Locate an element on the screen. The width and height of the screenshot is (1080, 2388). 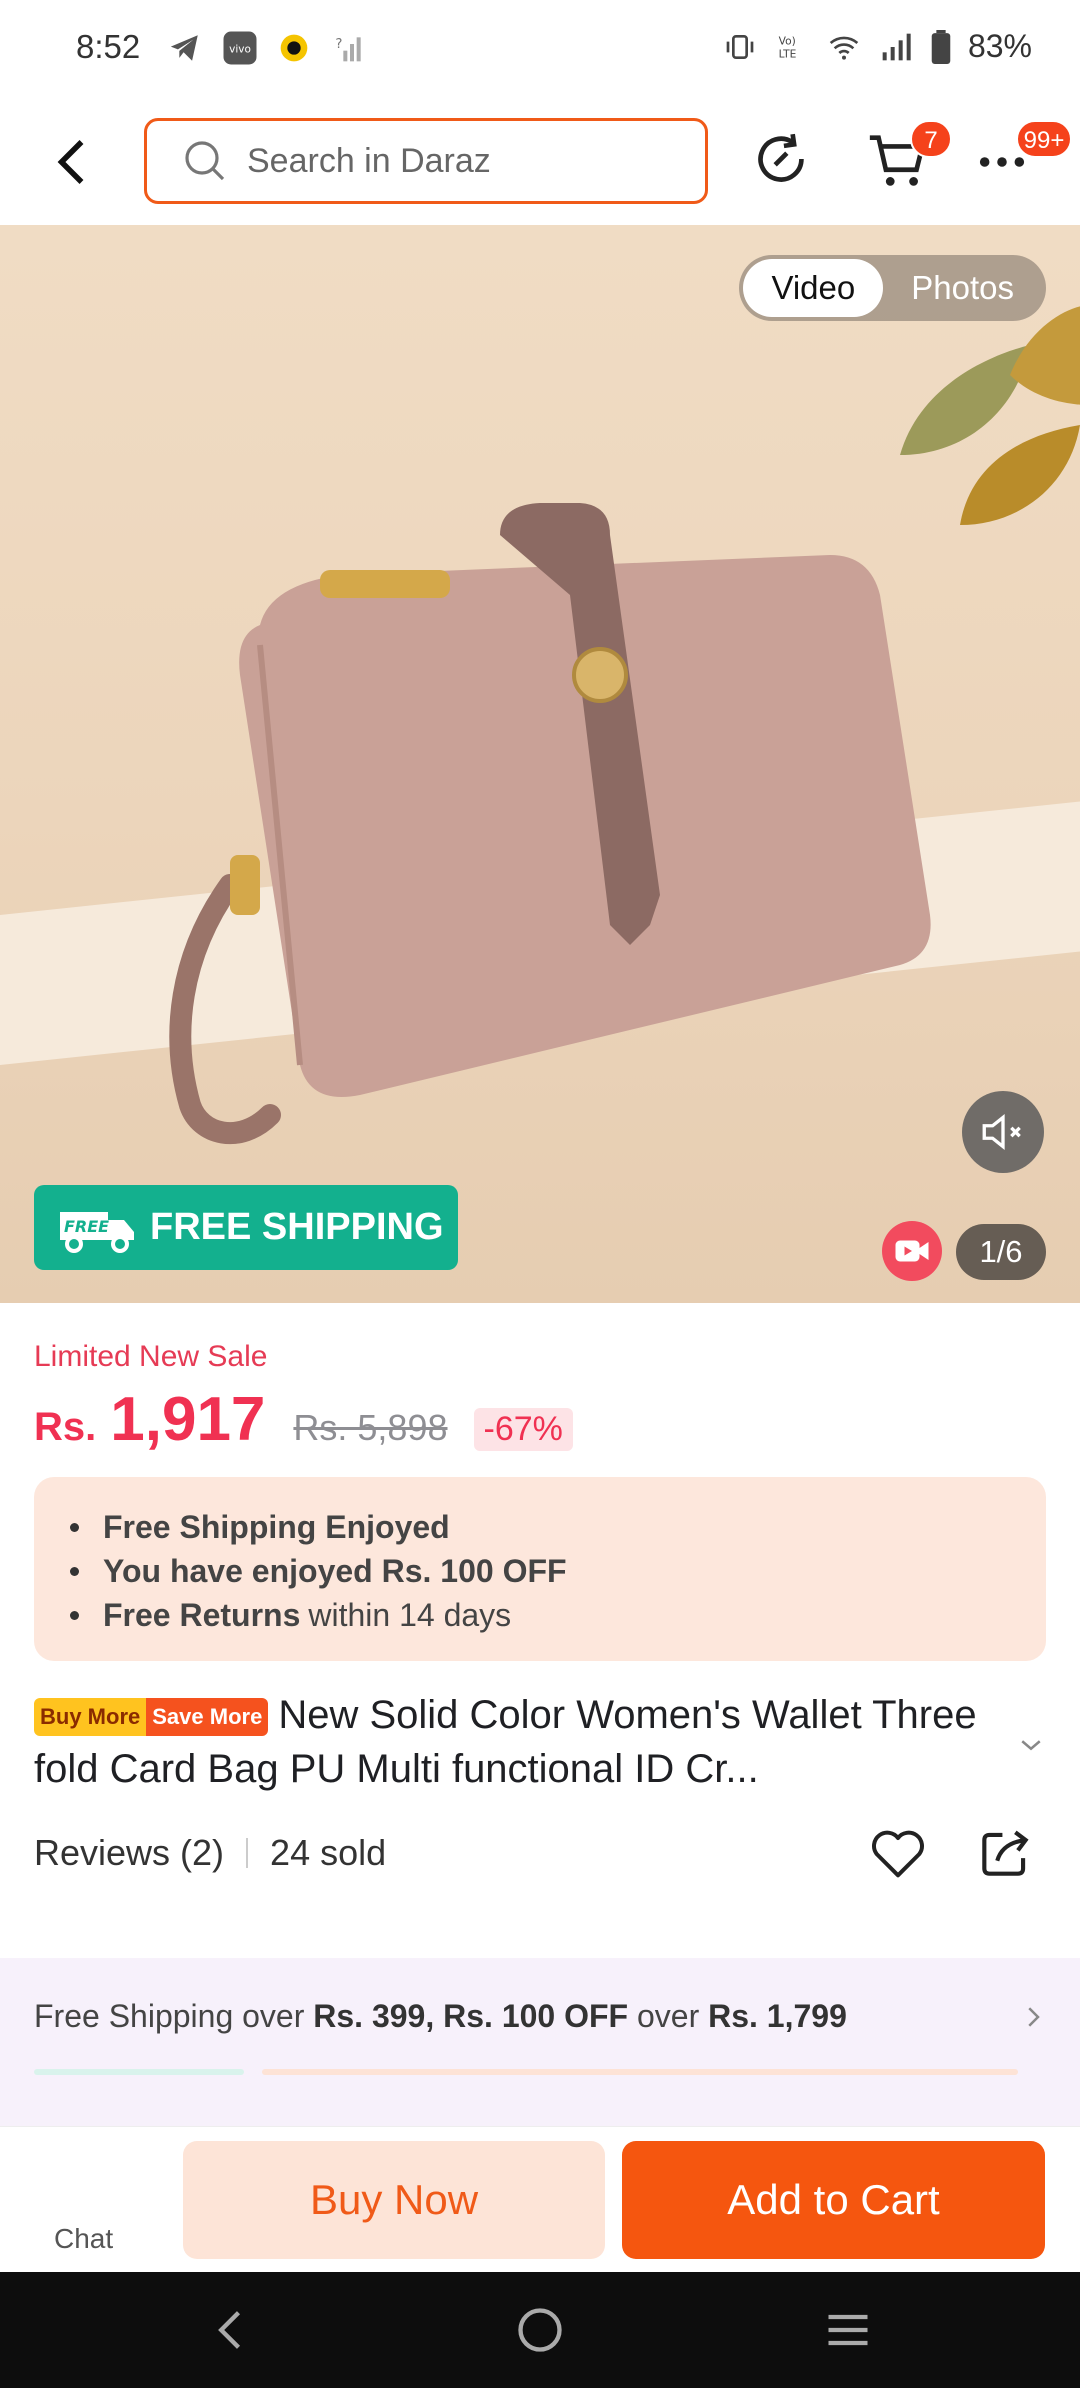
shipping-middle: over is located at coordinates (668, 2016).